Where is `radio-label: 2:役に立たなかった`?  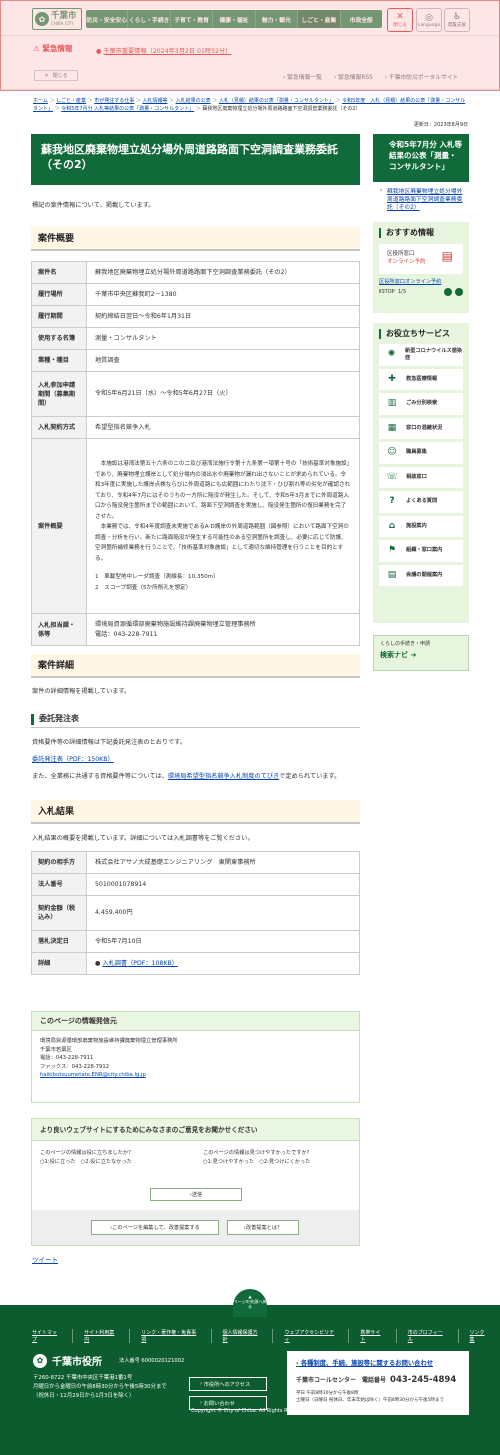 radio-label: 2:役に立たなかった is located at coordinates (108, 1162).